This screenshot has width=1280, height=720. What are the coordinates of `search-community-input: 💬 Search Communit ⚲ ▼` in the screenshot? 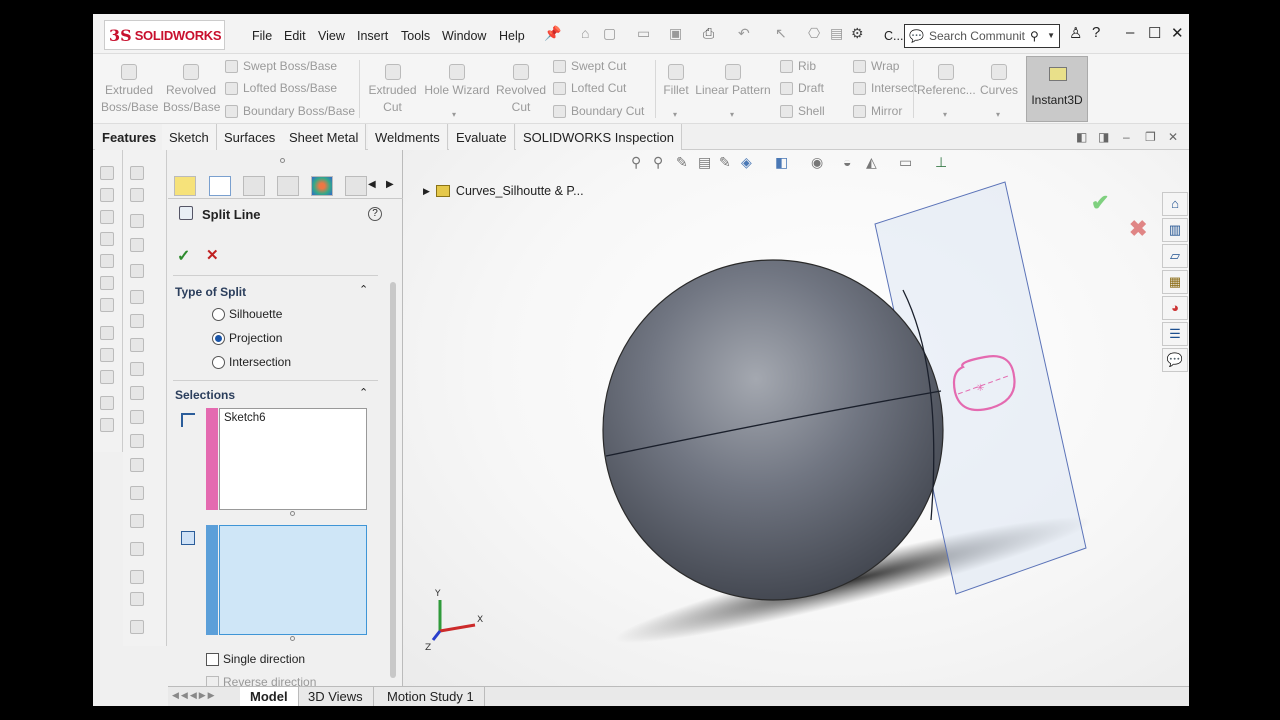 It's located at (982, 36).